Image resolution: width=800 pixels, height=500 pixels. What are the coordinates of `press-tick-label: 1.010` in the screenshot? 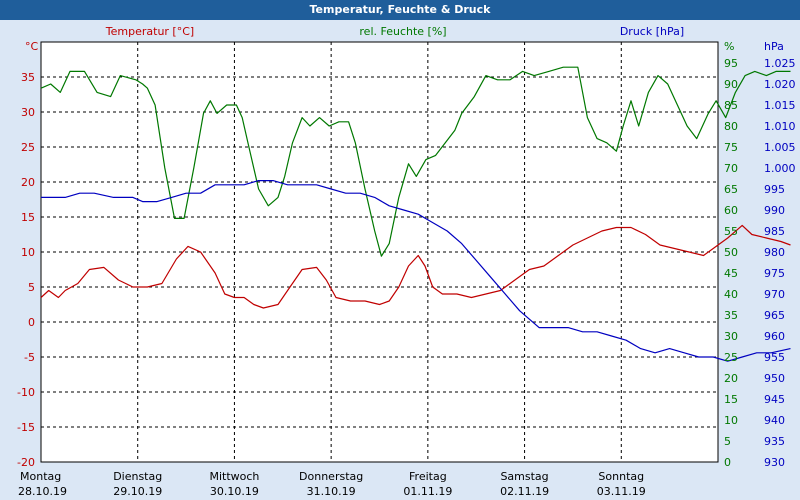 It's located at (780, 126).